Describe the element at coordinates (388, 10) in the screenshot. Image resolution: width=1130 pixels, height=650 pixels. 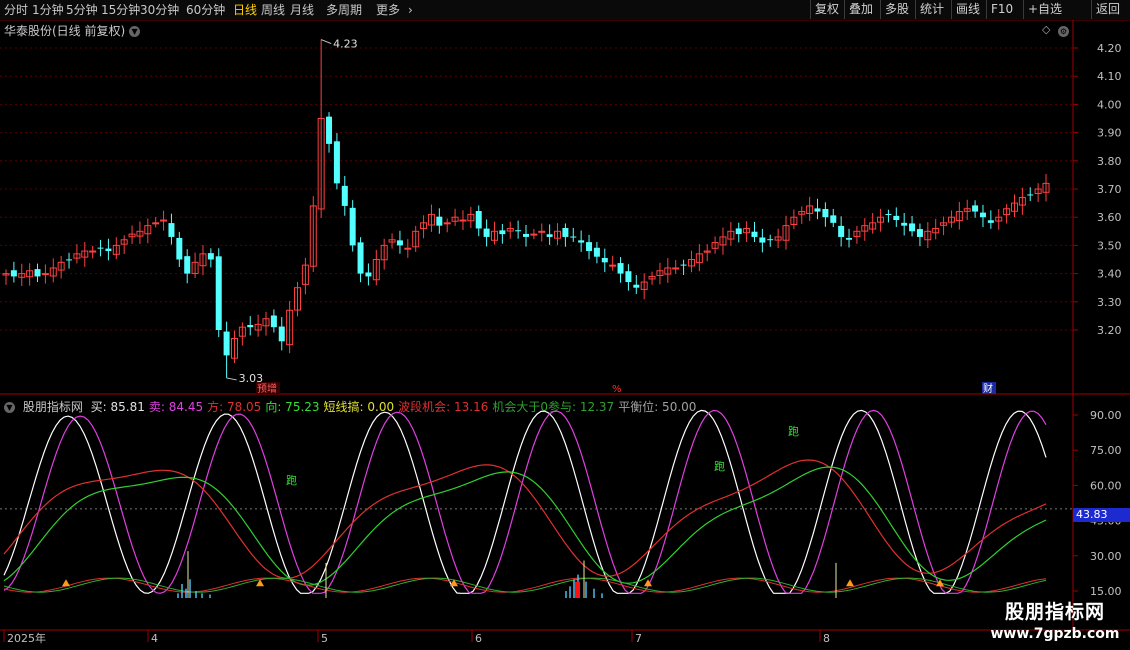
I see `period-tab-10: 更多` at that location.